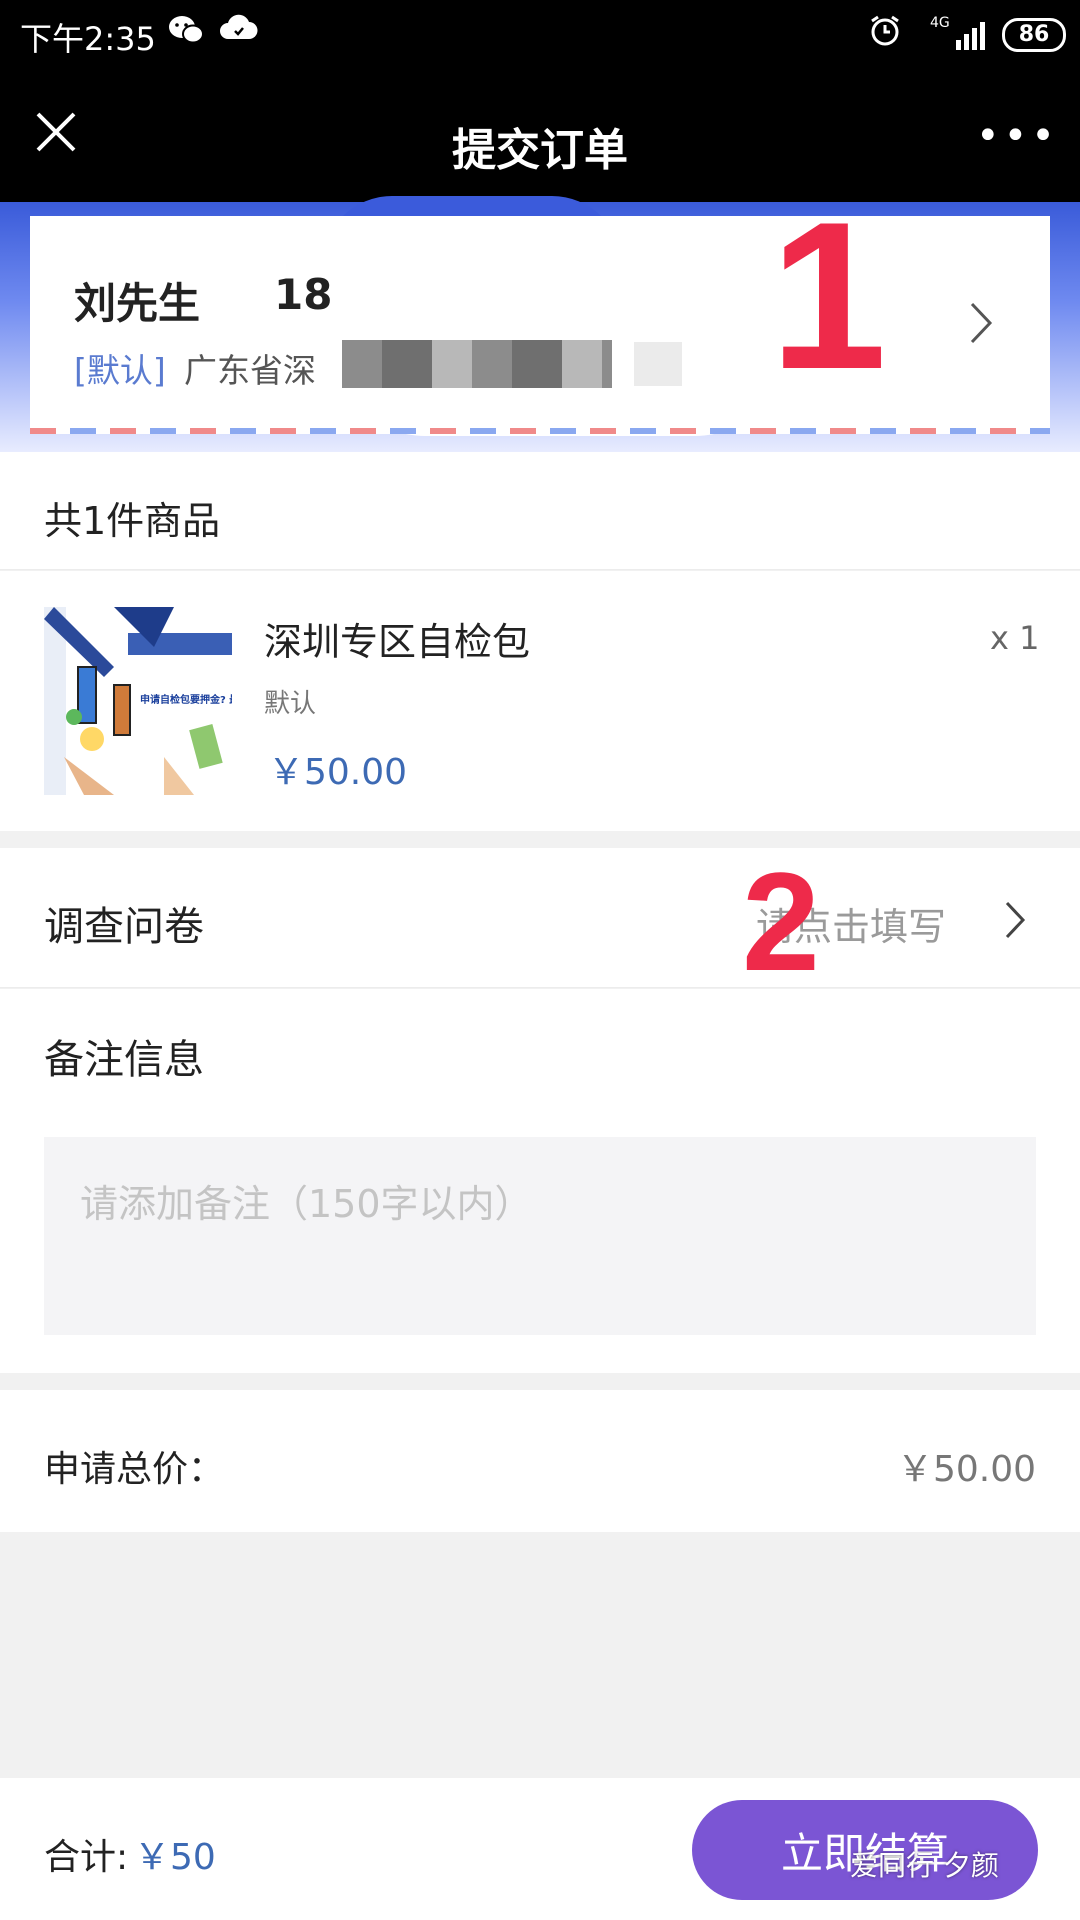 This screenshot has width=1080, height=1920. I want to click on page-title: 提交订单, so click(540, 150).